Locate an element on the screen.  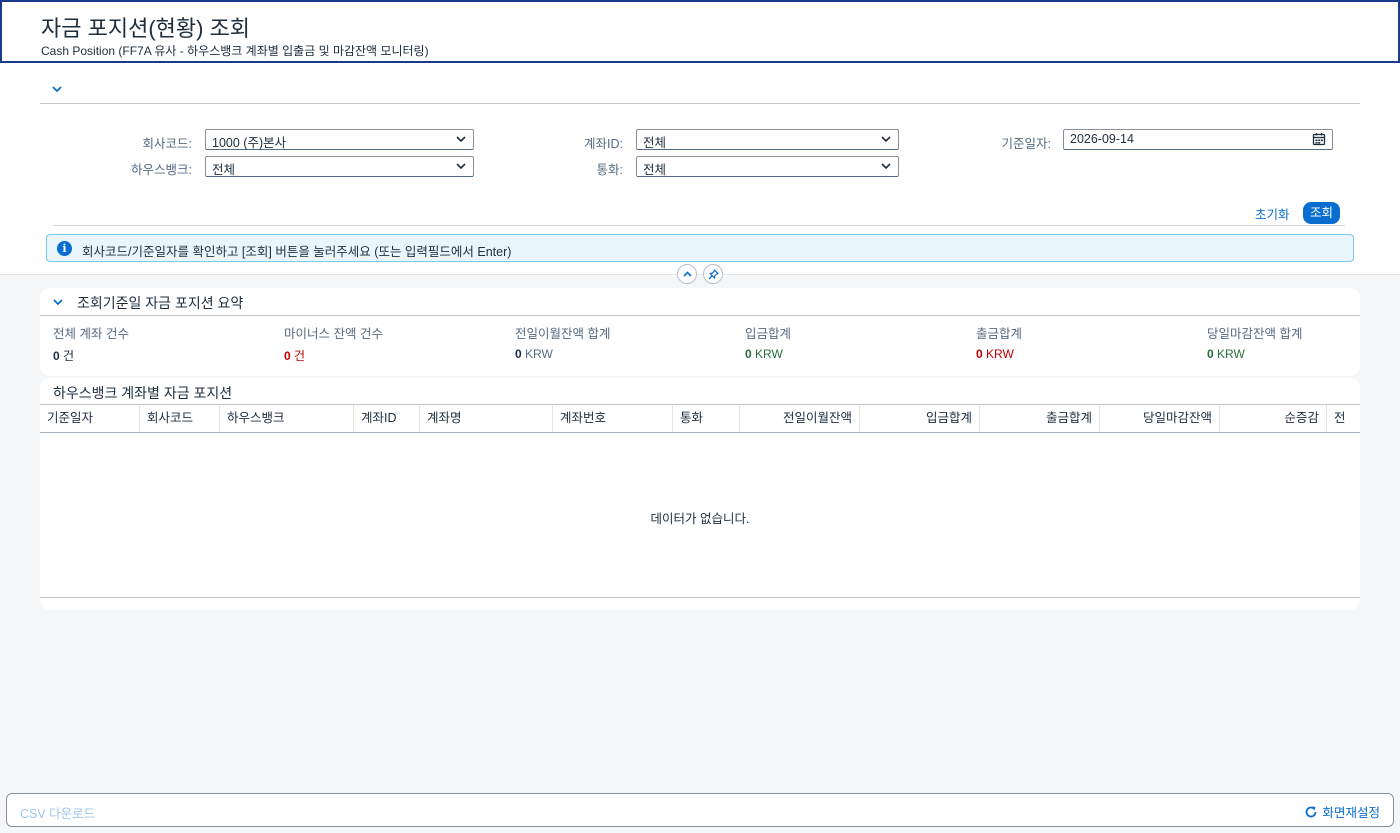
column-header: 출금합계 is located at coordinates (1040, 418).